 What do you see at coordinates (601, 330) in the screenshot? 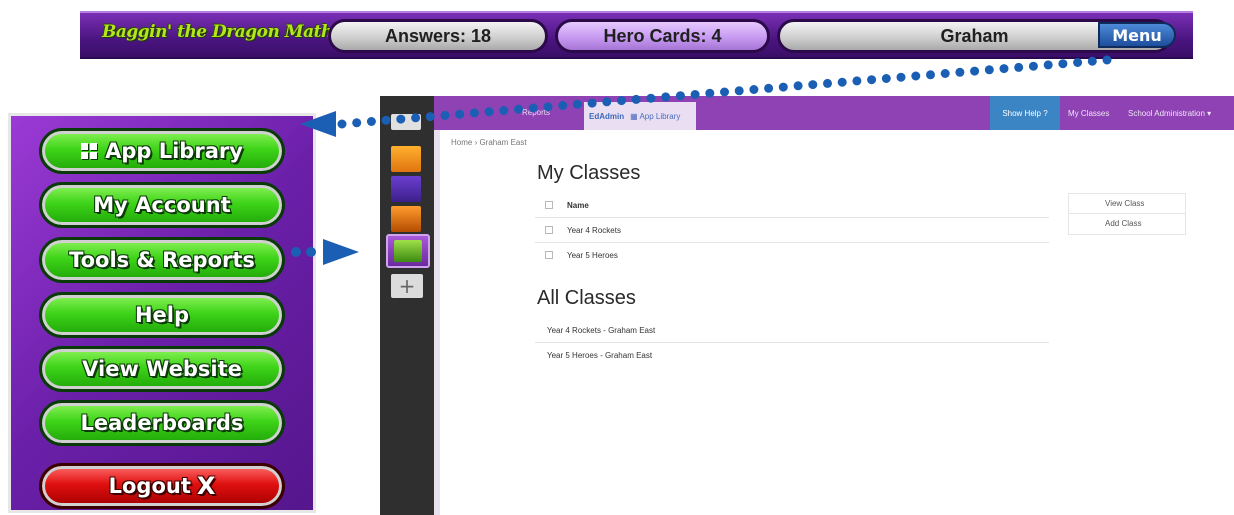
I see `class-name: Year 4 Rockets - Graham East` at bounding box center [601, 330].